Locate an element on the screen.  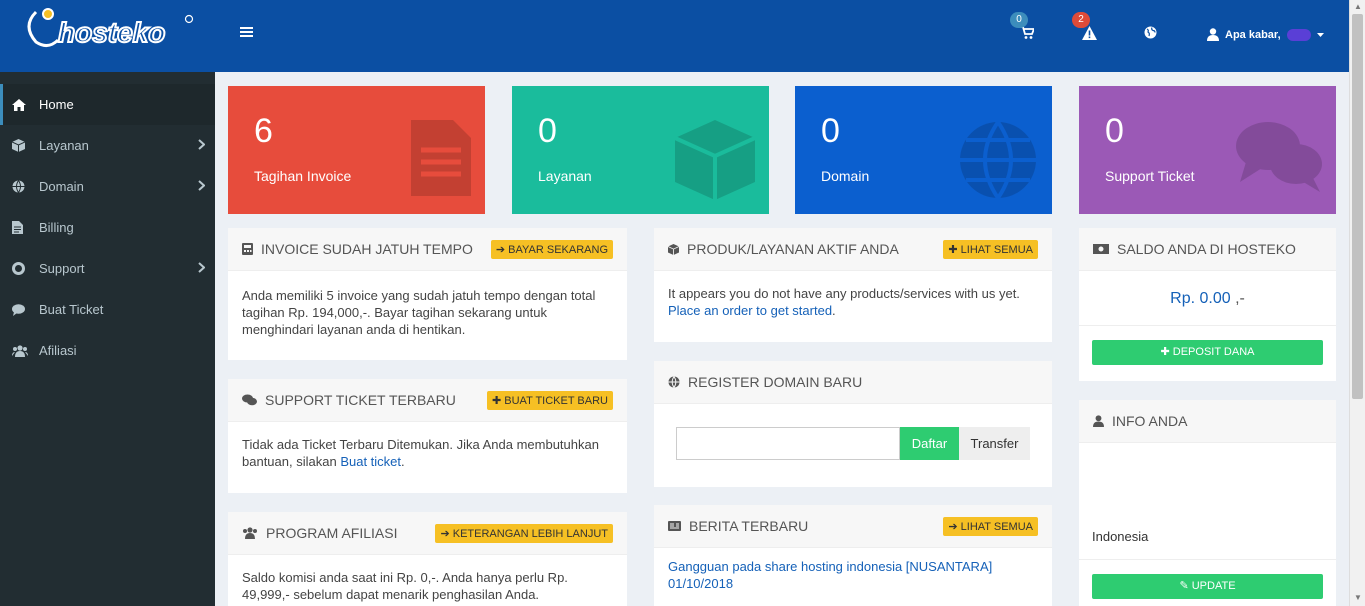
sidebar-item-label: Domain is located at coordinates (61, 186).